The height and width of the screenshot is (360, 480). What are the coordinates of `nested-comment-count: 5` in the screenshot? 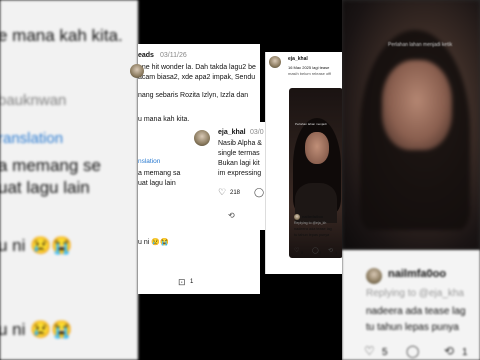 It's located at (320, 252).